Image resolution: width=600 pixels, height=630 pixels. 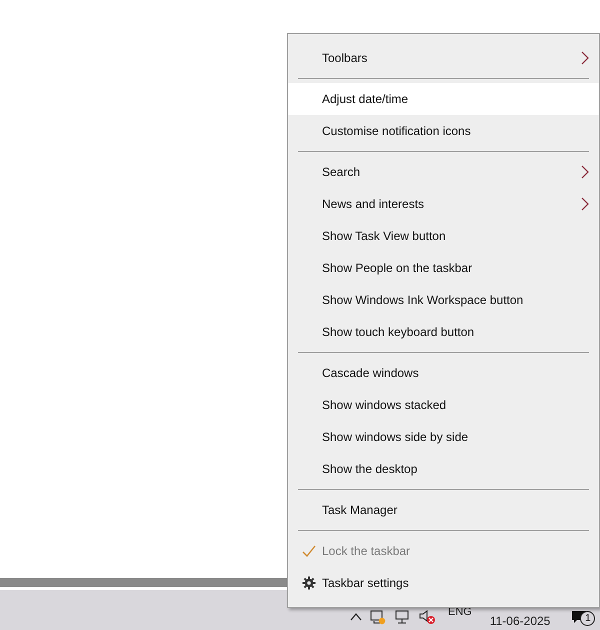 I want to click on menu-item: News and interests, so click(x=443, y=204).